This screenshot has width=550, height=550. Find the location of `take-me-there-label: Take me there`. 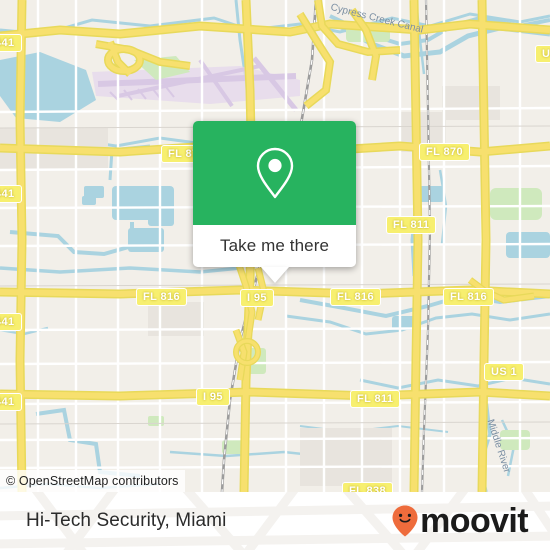

take-me-there-label: Take me there is located at coordinates (274, 245).